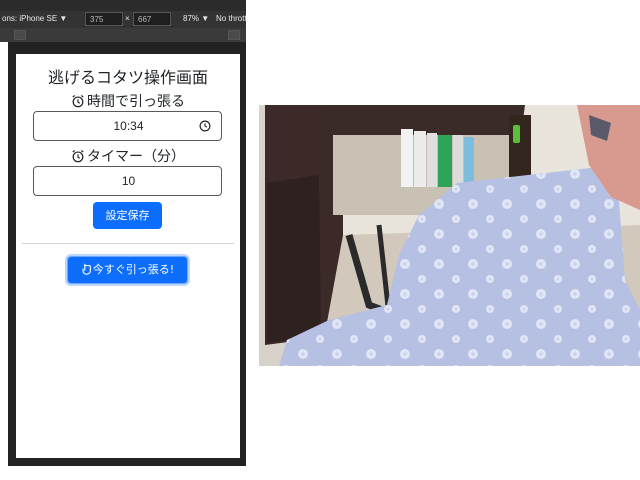  I want to click on media-query-strip, so click(123, 35).